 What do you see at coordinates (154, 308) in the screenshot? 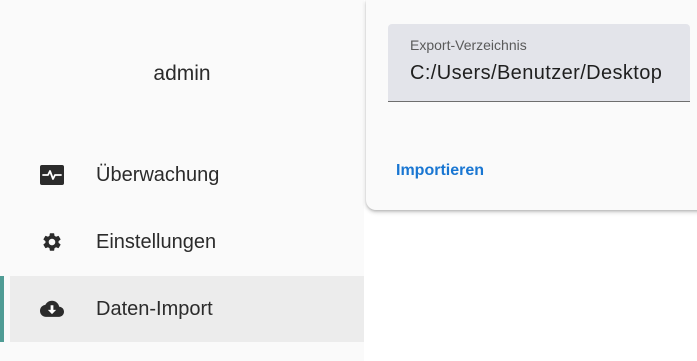
I see `sidebar-item-label: Daten-Import` at bounding box center [154, 308].